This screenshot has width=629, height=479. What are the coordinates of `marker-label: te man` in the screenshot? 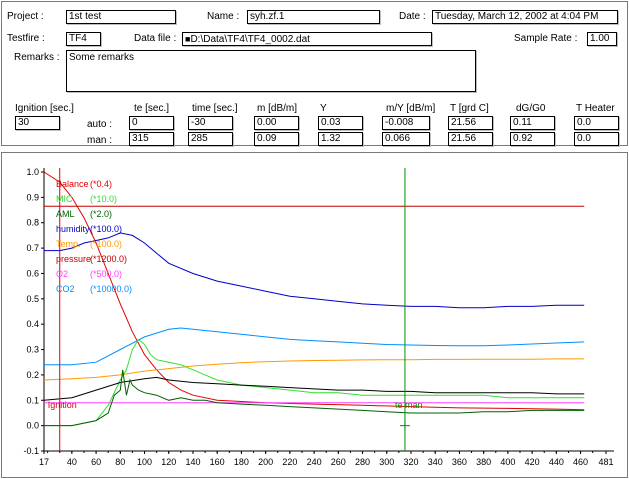 It's located at (409, 405).